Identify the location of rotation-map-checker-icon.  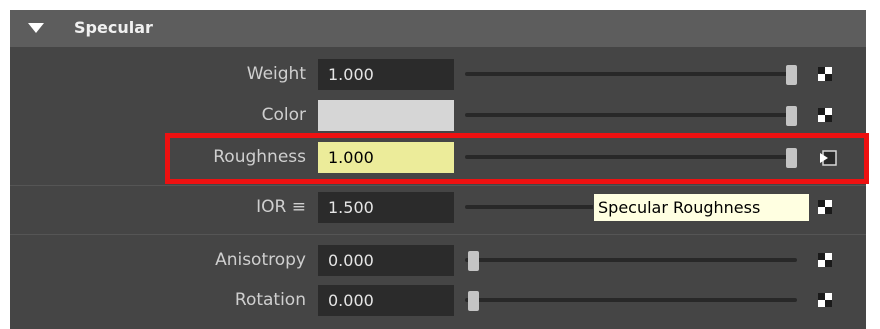
(825, 300).